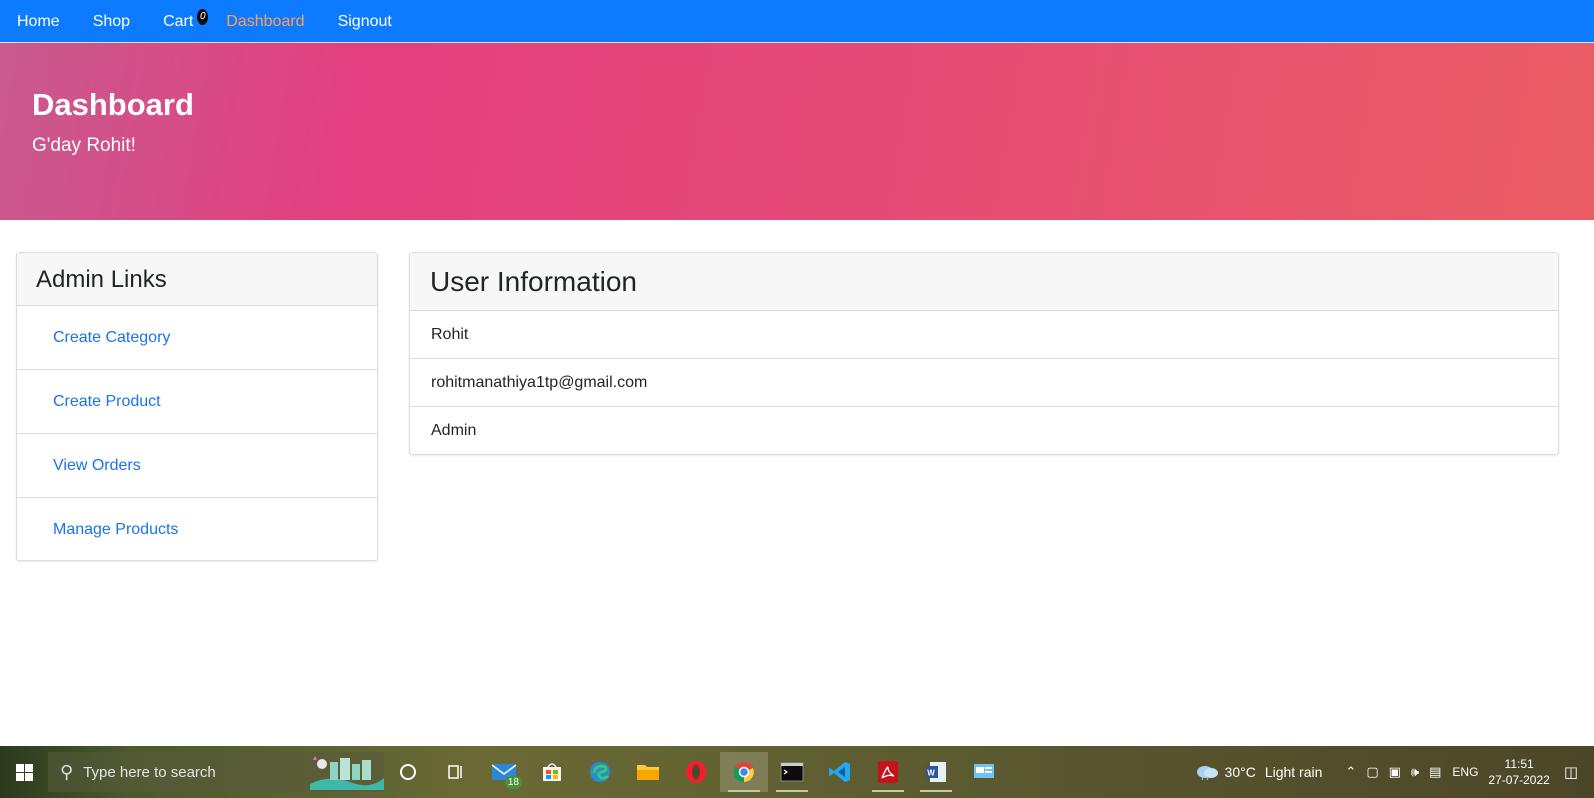  Describe the element at coordinates (107, 402) in the screenshot. I see `create-product-link: Create Product` at that location.